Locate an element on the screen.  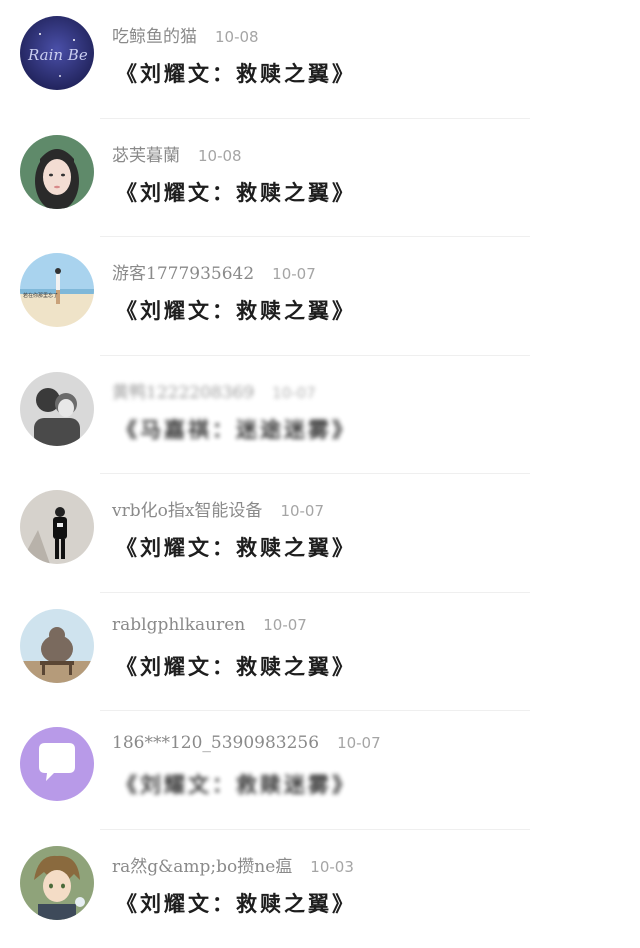
elephant-bench-avatar-icon is located at coordinates (57, 646).